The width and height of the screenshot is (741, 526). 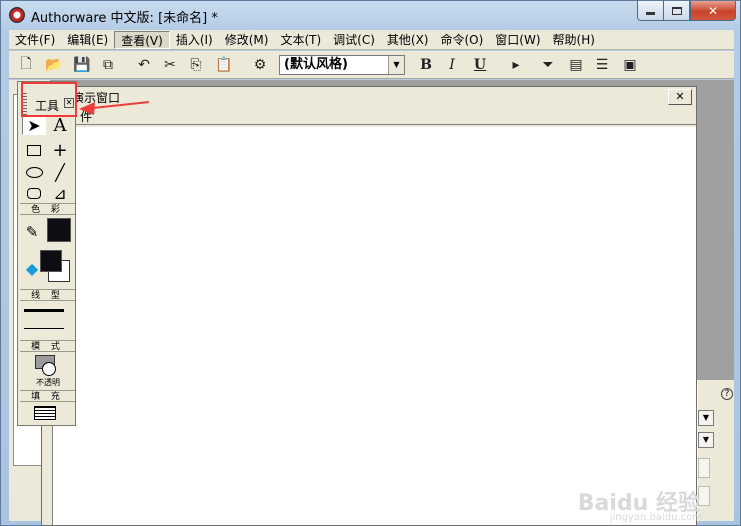 What do you see at coordinates (54, 65) in the screenshot?
I see `open-folder-icon: 📂` at bounding box center [54, 65].